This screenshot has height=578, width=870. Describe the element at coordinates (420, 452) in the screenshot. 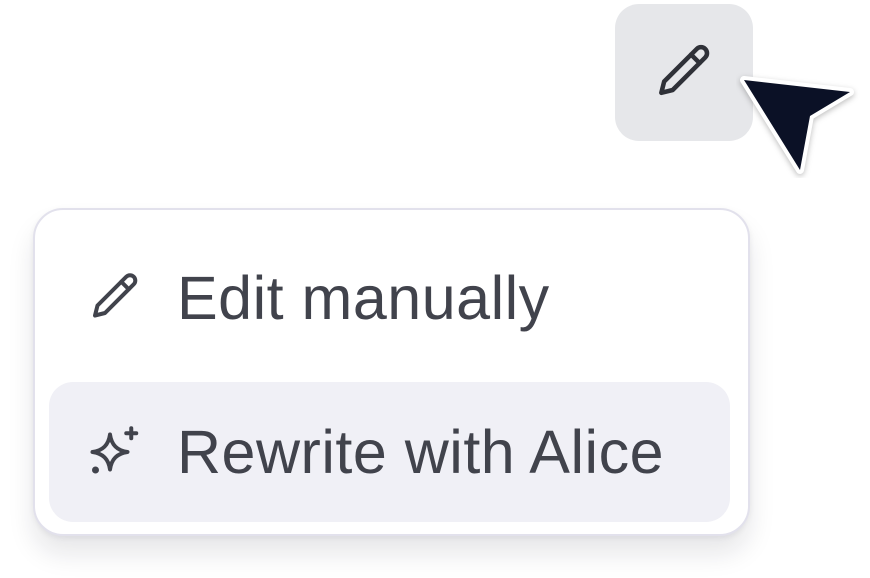

I see `menu-item-label: Rewrite with Alice` at that location.